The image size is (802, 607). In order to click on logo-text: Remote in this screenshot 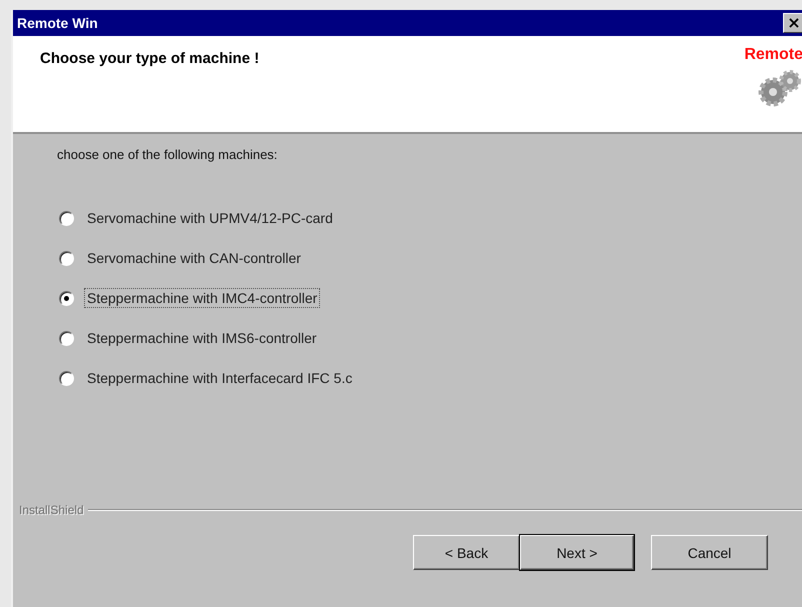, I will do `click(773, 55)`.